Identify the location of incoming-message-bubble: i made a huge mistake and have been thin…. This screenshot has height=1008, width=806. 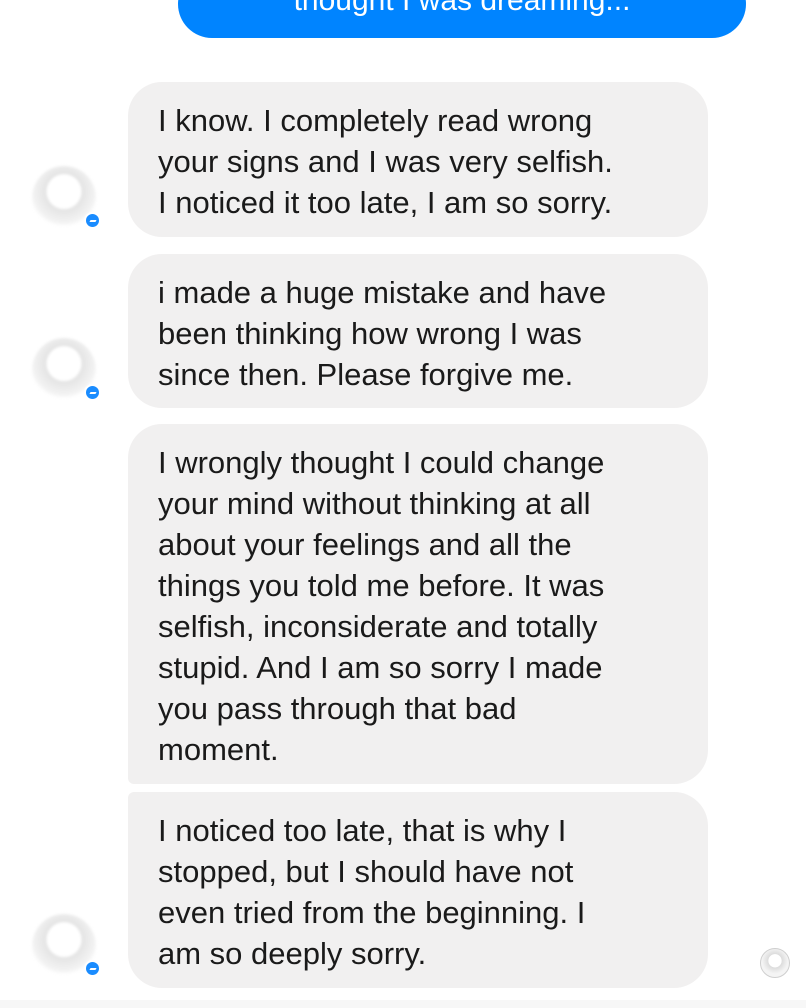
(418, 331).